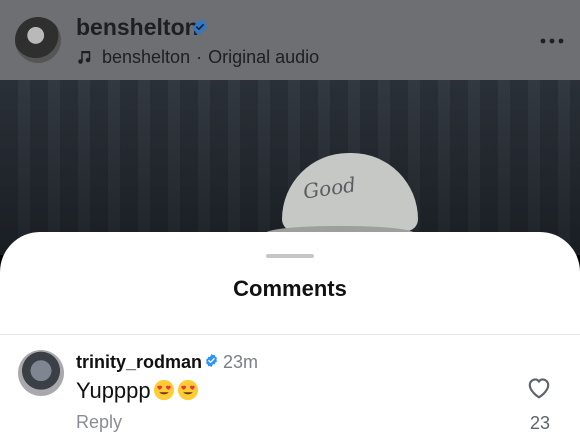  I want to click on audio-label: Original audio, so click(264, 56).